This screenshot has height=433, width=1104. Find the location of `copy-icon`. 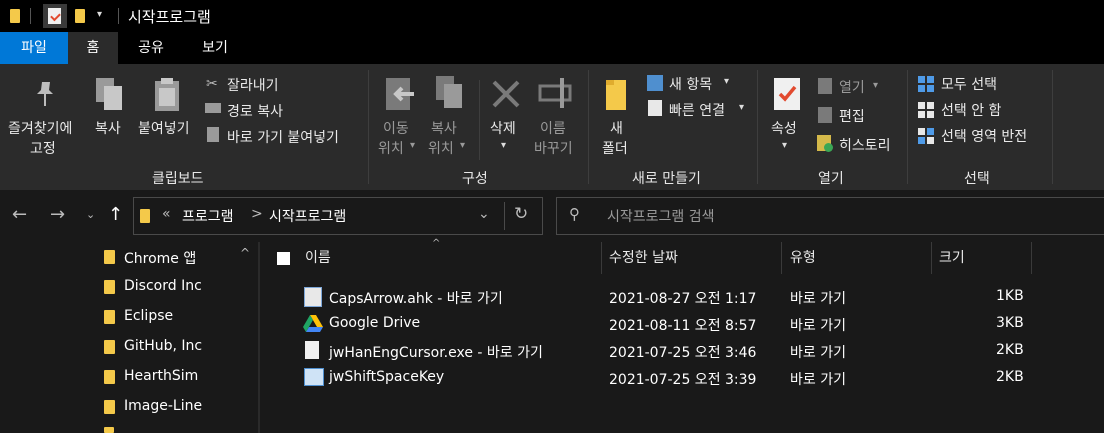

copy-icon is located at coordinates (111, 95).